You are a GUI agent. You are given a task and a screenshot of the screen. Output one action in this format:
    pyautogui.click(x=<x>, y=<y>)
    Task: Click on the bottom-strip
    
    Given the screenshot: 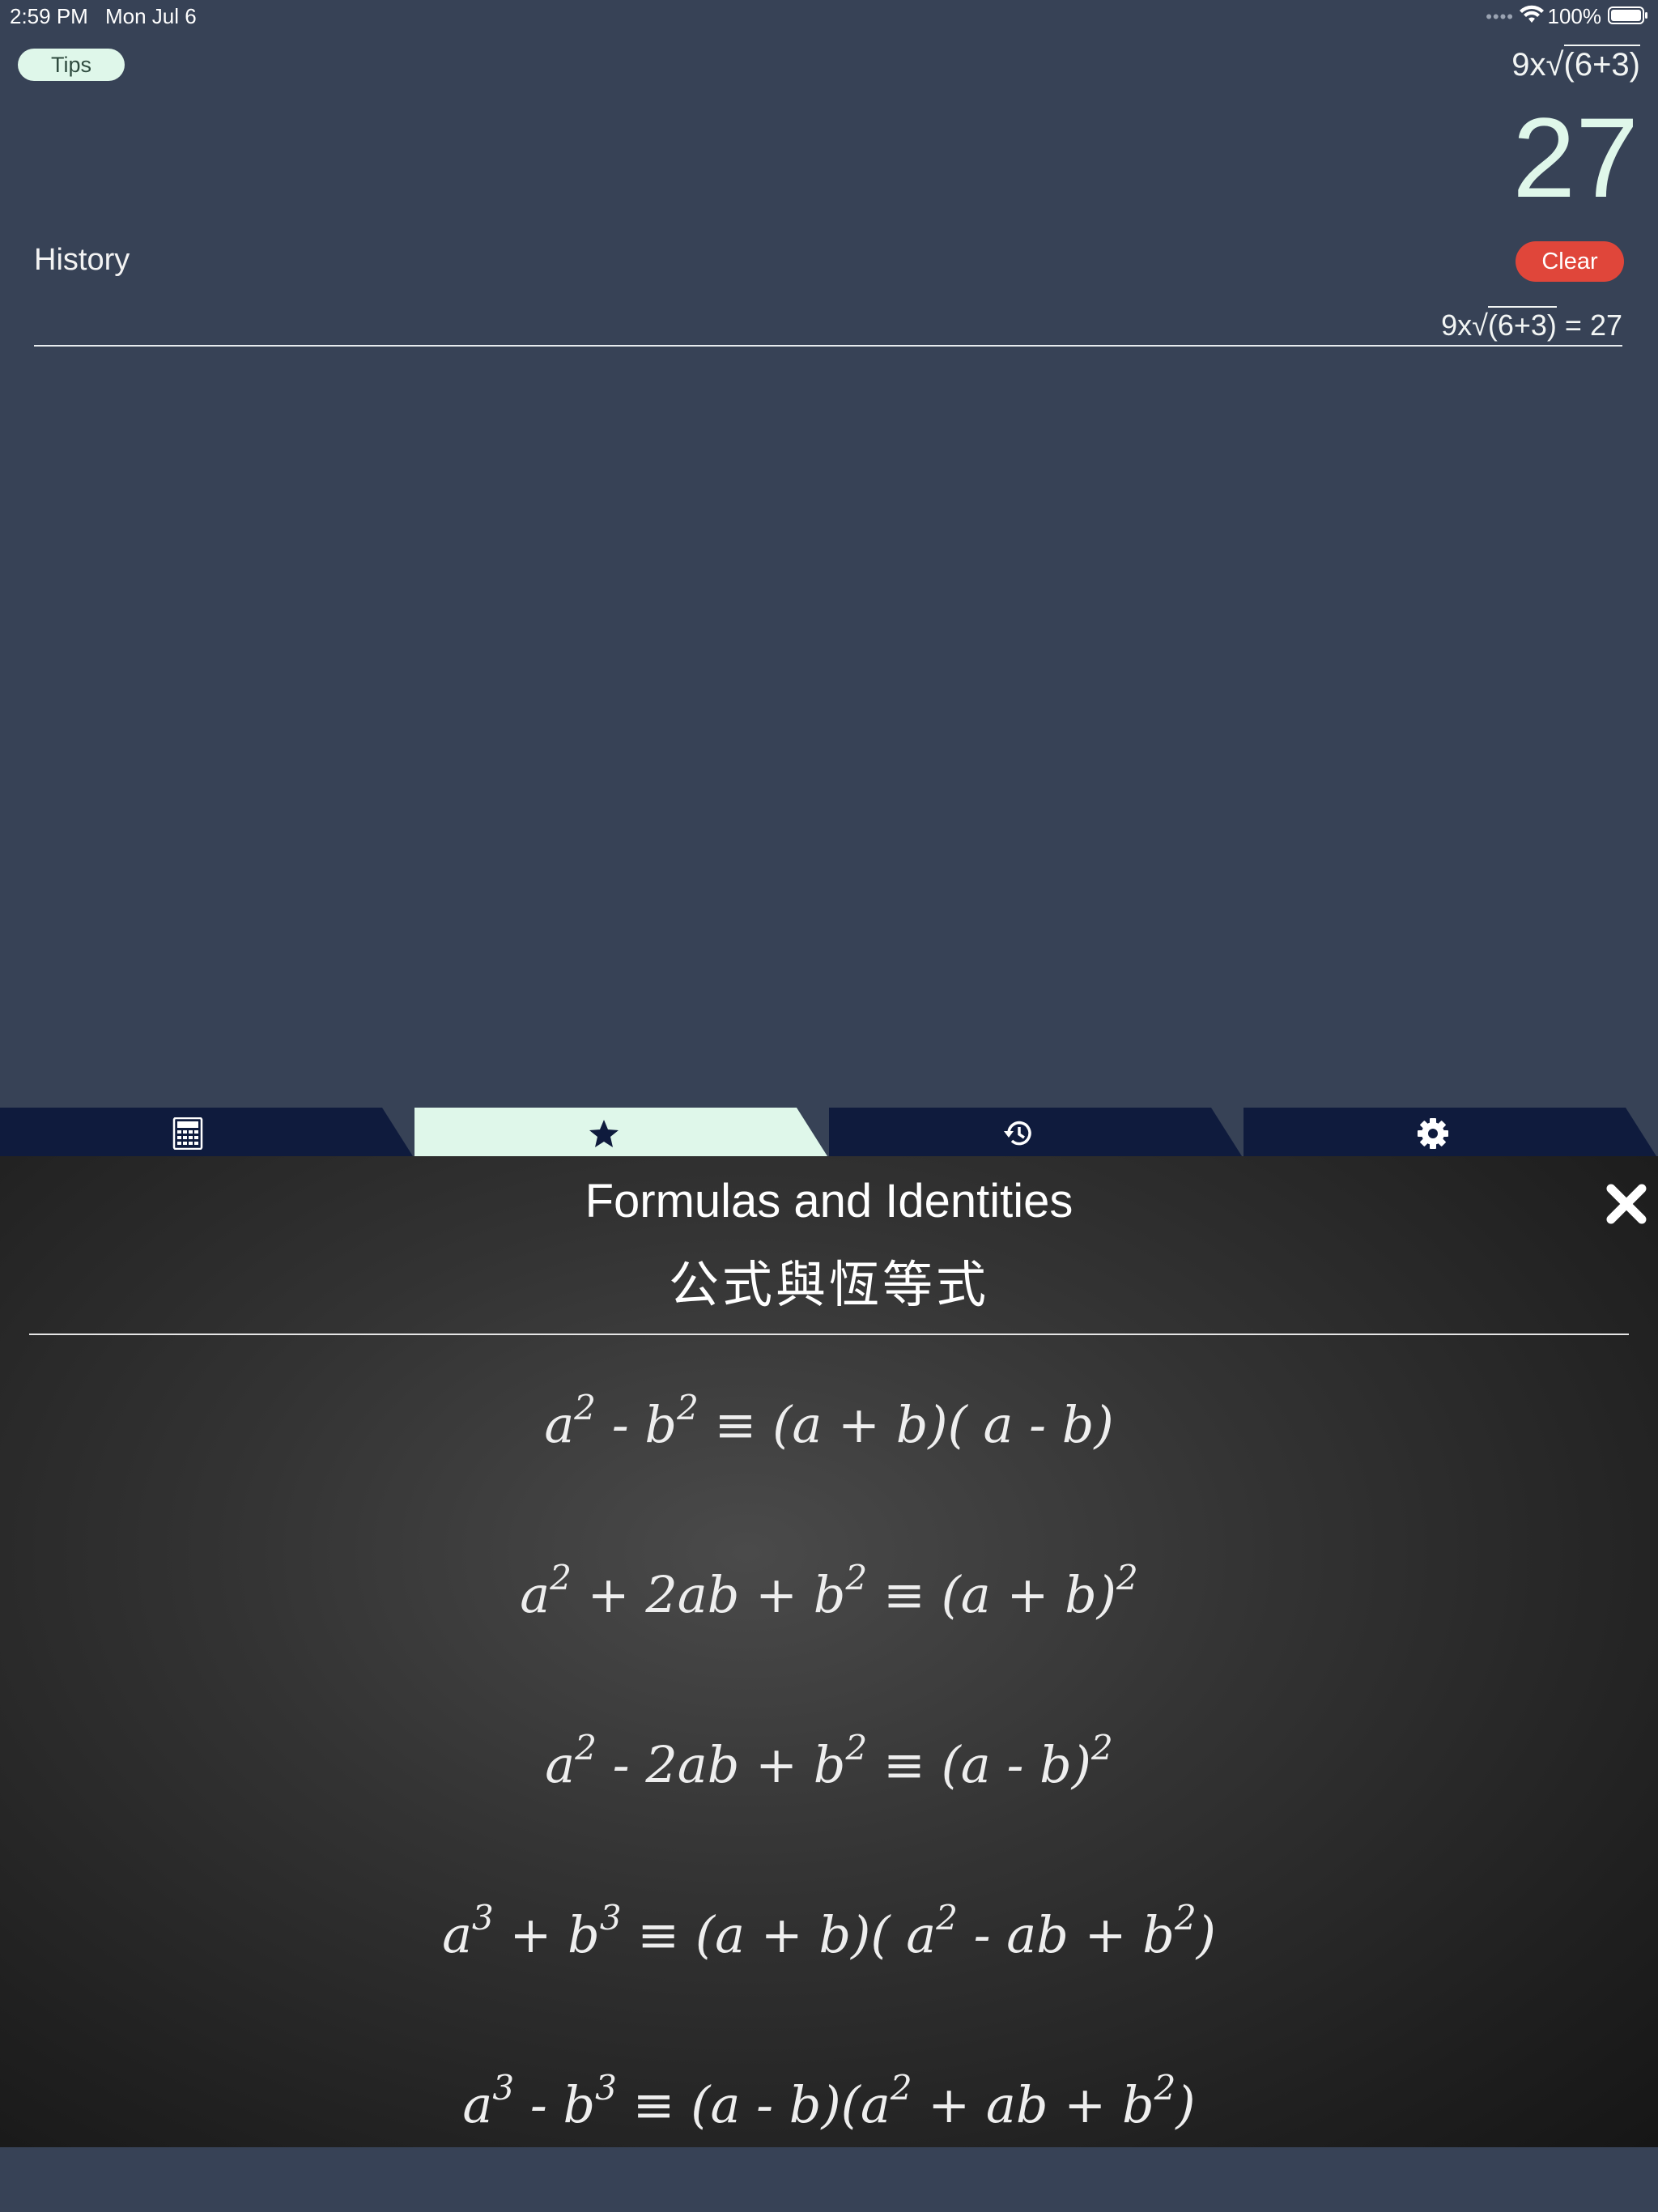 What is the action you would take?
    pyautogui.click(x=829, y=2180)
    